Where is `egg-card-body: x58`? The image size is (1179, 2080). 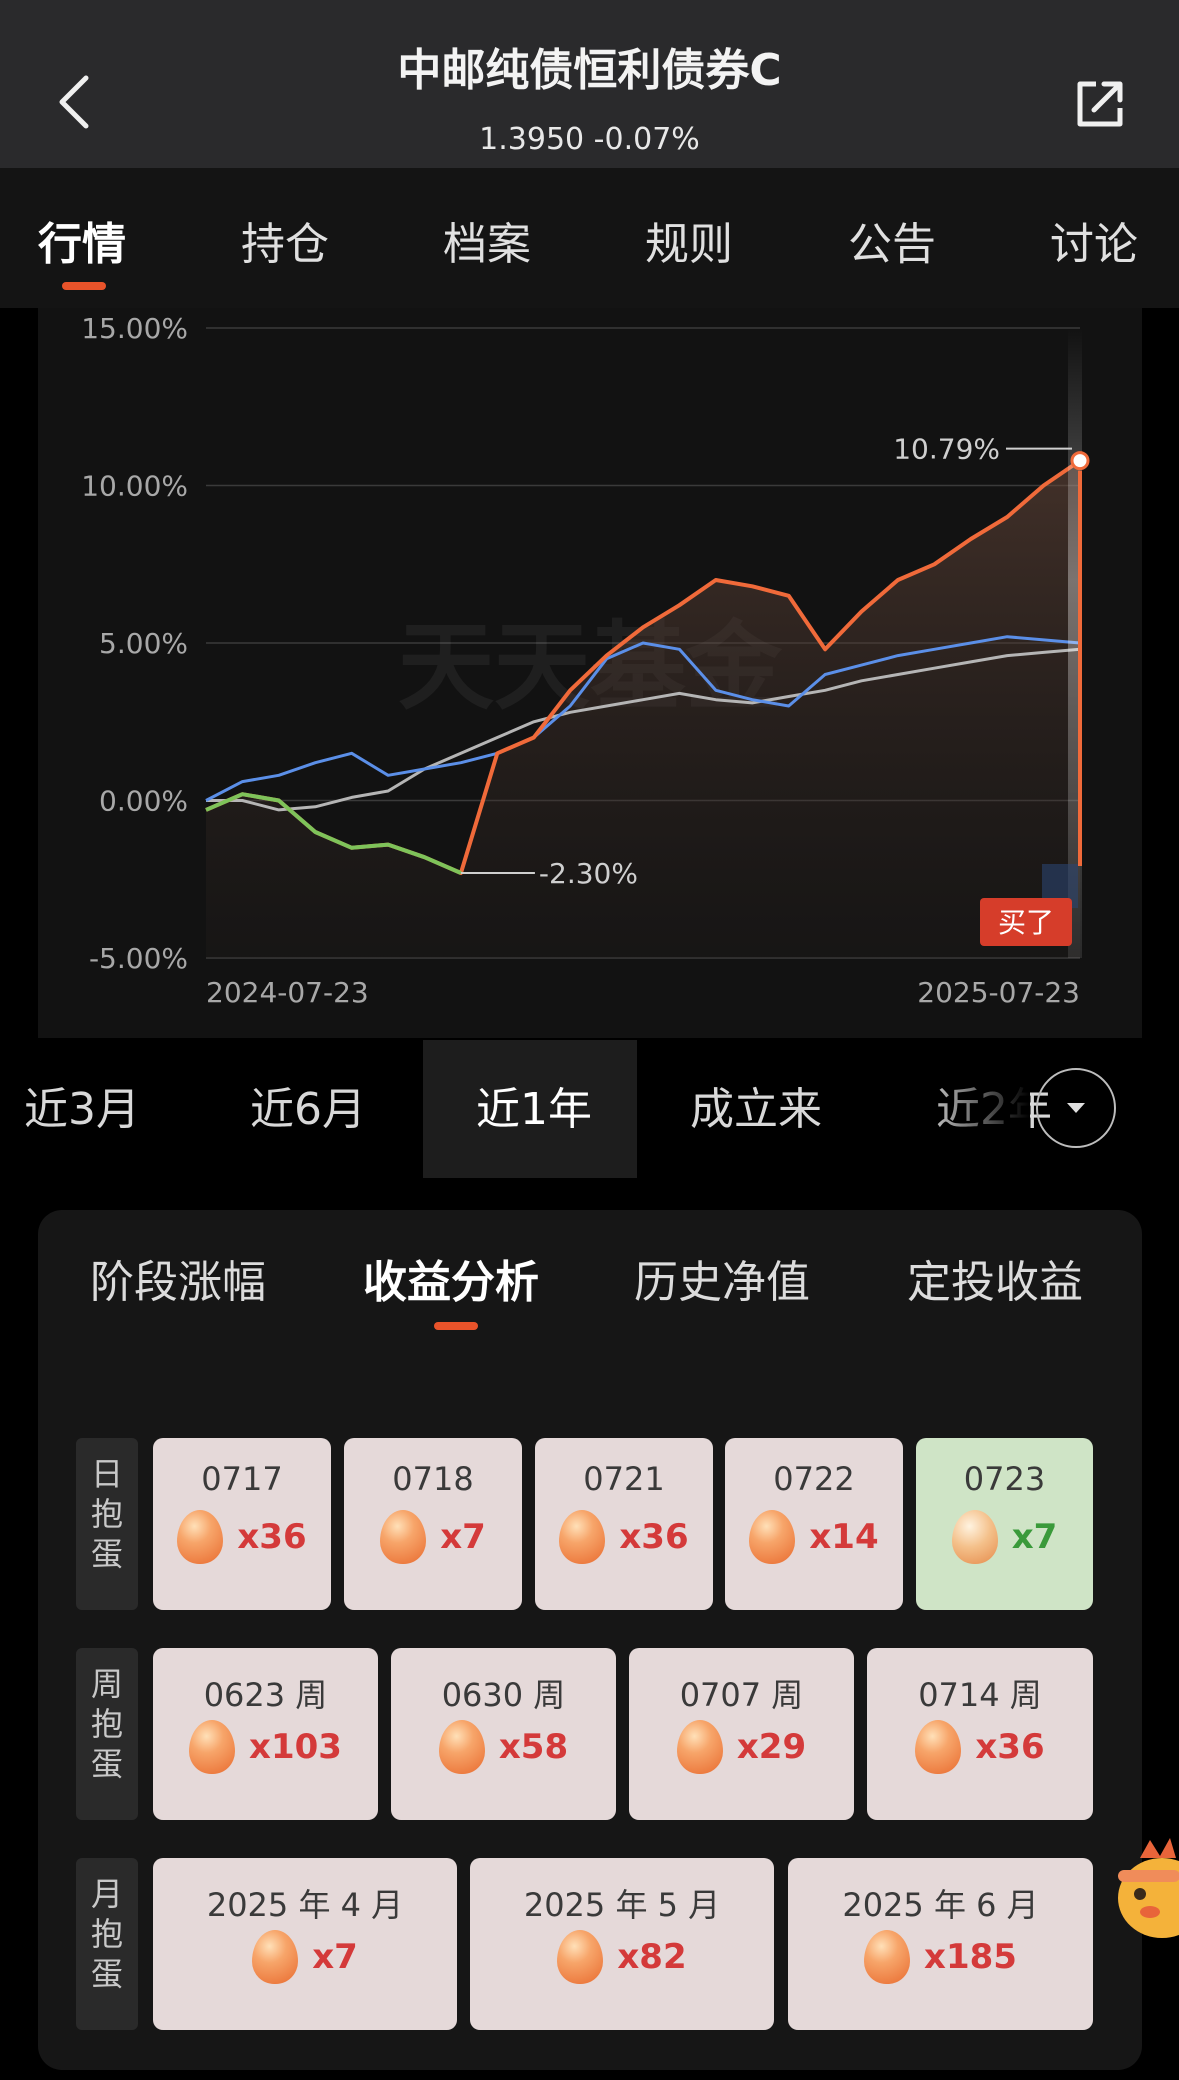
egg-card-body: x58 is located at coordinates (503, 1747).